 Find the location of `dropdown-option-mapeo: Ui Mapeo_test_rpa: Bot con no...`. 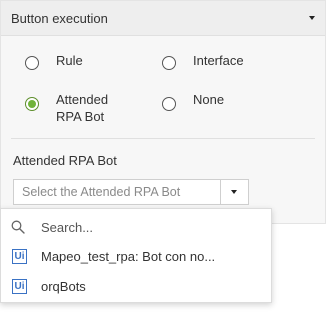

dropdown-option-mapeo: Ui Mapeo_test_rpa: Bot con no... is located at coordinates (136, 258).